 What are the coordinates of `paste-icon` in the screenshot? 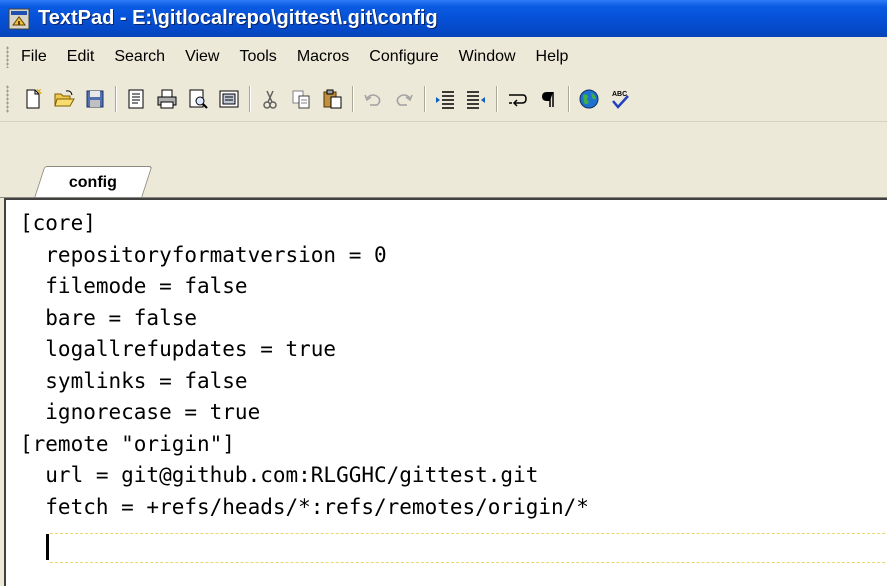 It's located at (332, 99).